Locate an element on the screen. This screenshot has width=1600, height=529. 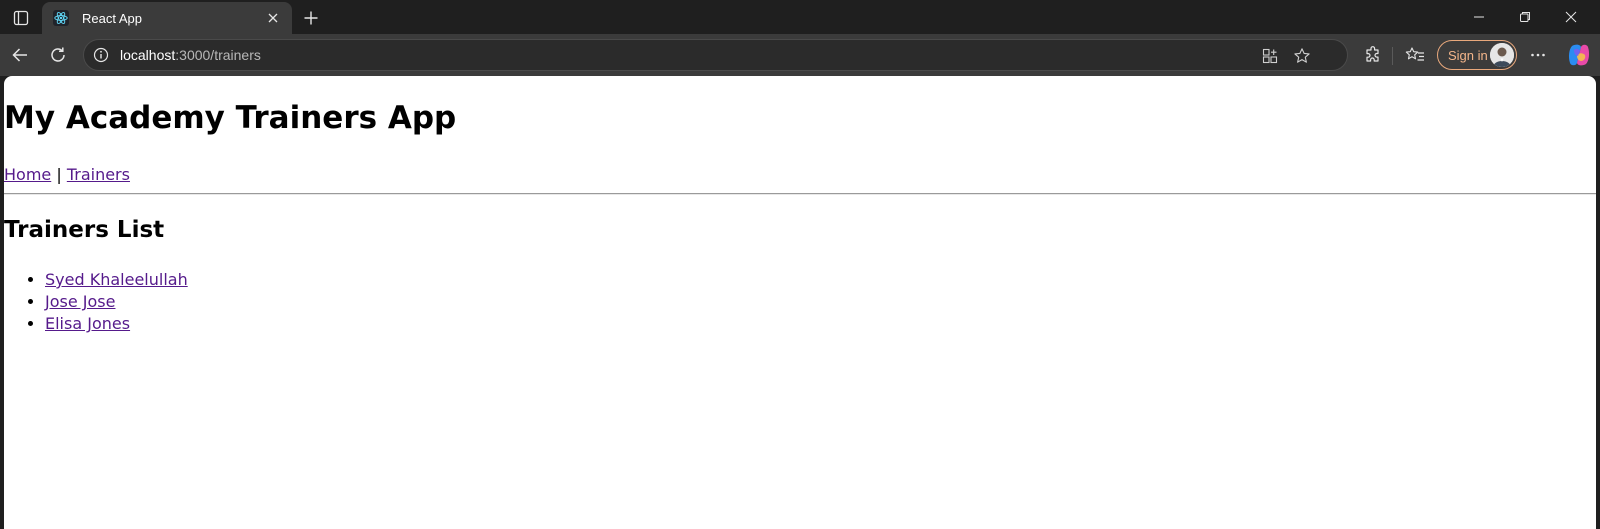
title-bar: React App is located at coordinates (800, 17).